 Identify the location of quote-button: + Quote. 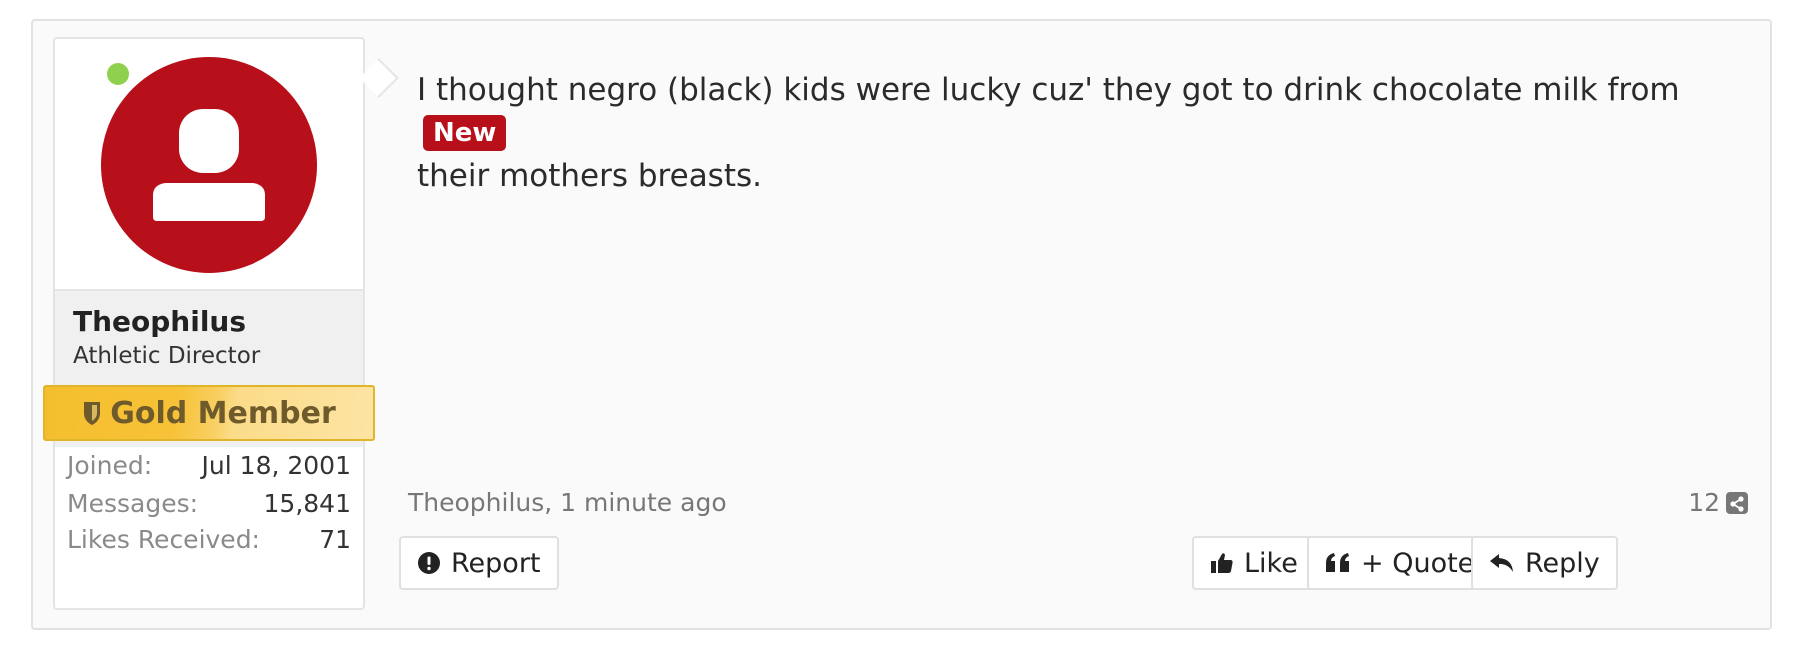
(1400, 563).